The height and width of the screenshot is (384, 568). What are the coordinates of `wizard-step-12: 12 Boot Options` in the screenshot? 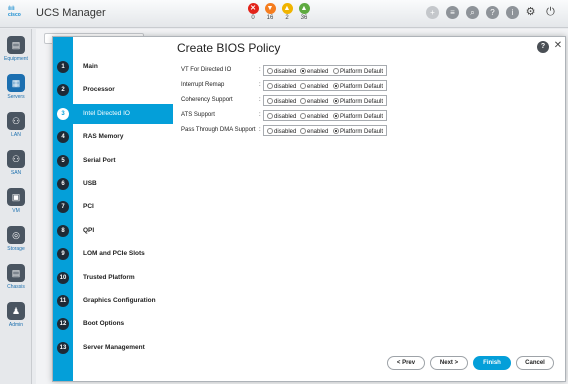 It's located at (113, 324).